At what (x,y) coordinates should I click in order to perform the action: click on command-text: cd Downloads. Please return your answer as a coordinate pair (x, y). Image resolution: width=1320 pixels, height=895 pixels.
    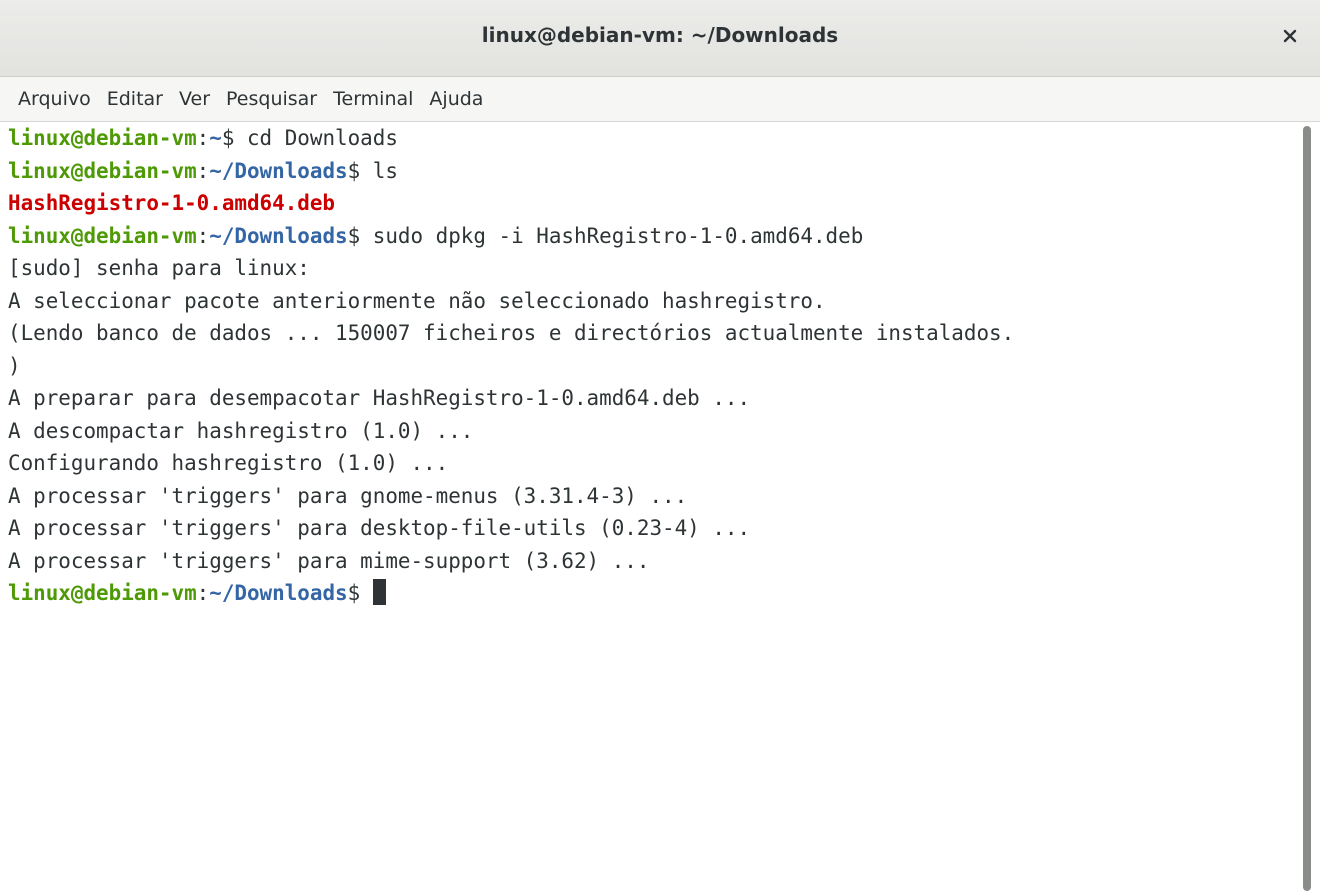
    Looking at the image, I should click on (316, 138).